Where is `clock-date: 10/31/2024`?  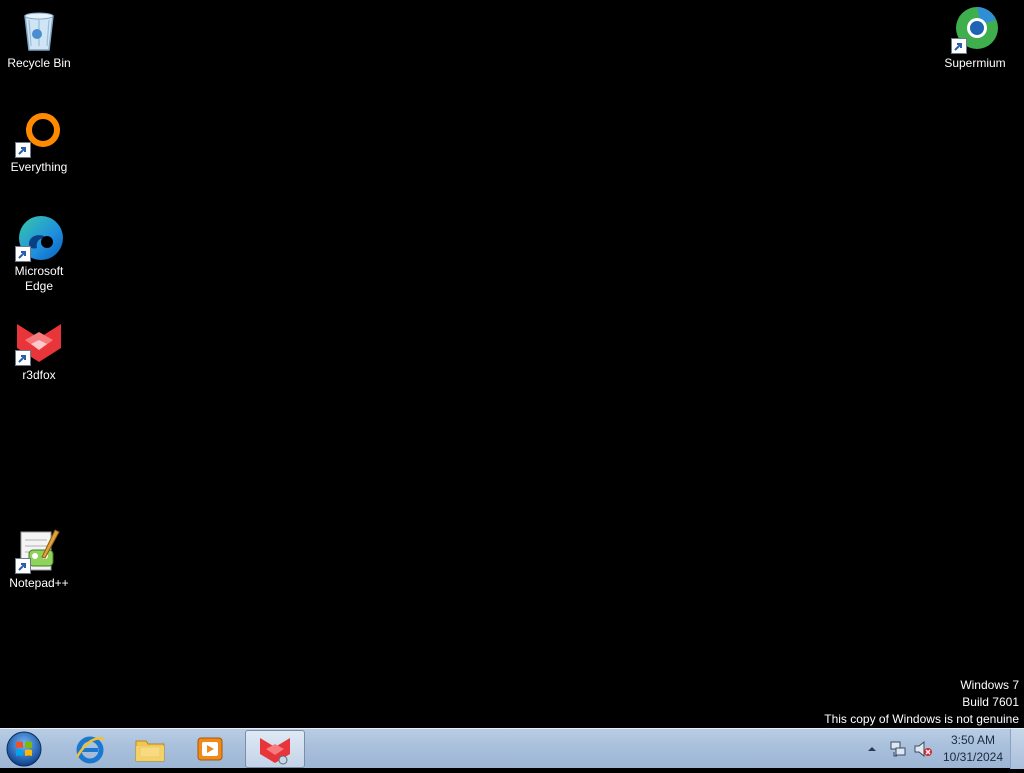
clock-date: 10/31/2024 is located at coordinates (973, 757).